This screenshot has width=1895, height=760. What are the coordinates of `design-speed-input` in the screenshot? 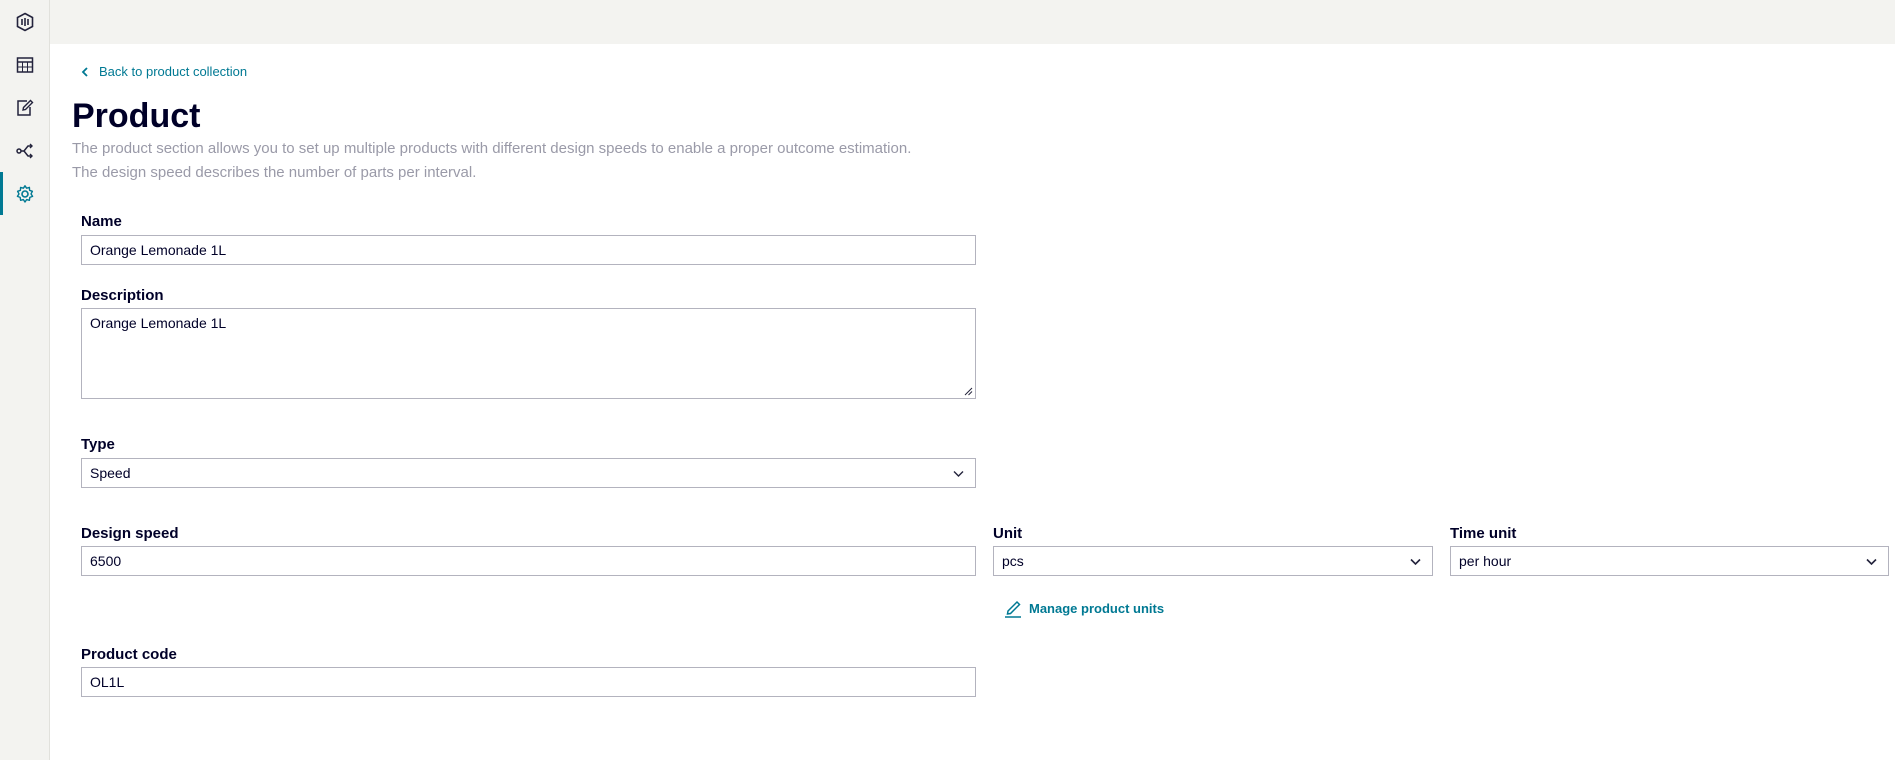 It's located at (528, 561).